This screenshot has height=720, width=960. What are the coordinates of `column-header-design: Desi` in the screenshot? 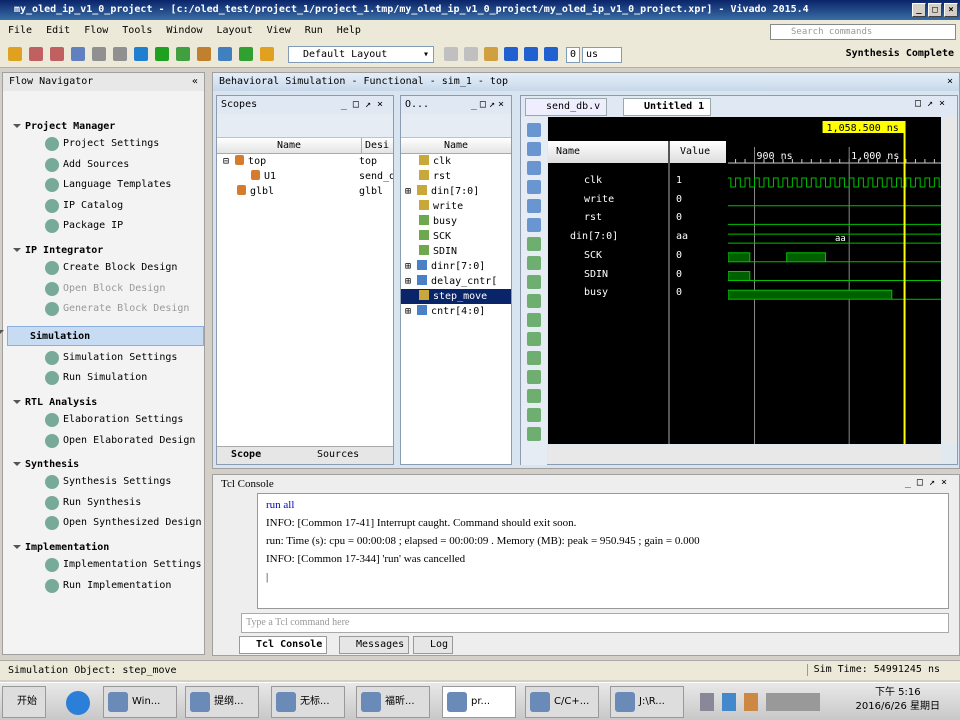 It's located at (377, 146).